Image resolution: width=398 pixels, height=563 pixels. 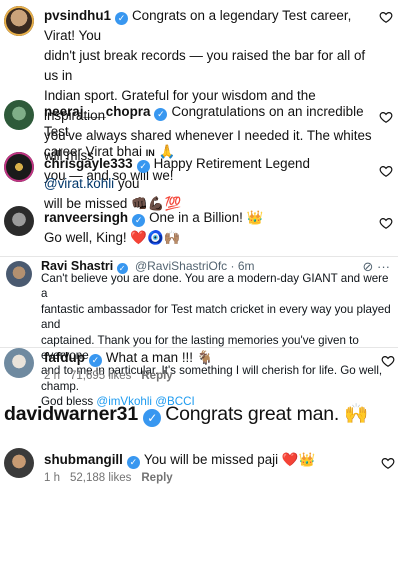 I want to click on comment-text: fafdup ✓ What a man !!! 🐐, so click(x=129, y=358).